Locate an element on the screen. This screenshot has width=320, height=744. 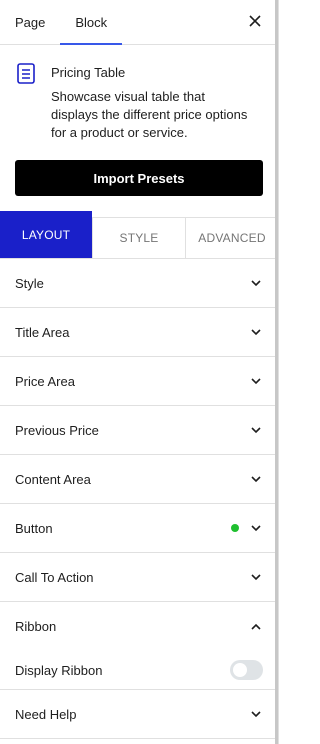
tab-style: STYLE is located at coordinates (138, 237).